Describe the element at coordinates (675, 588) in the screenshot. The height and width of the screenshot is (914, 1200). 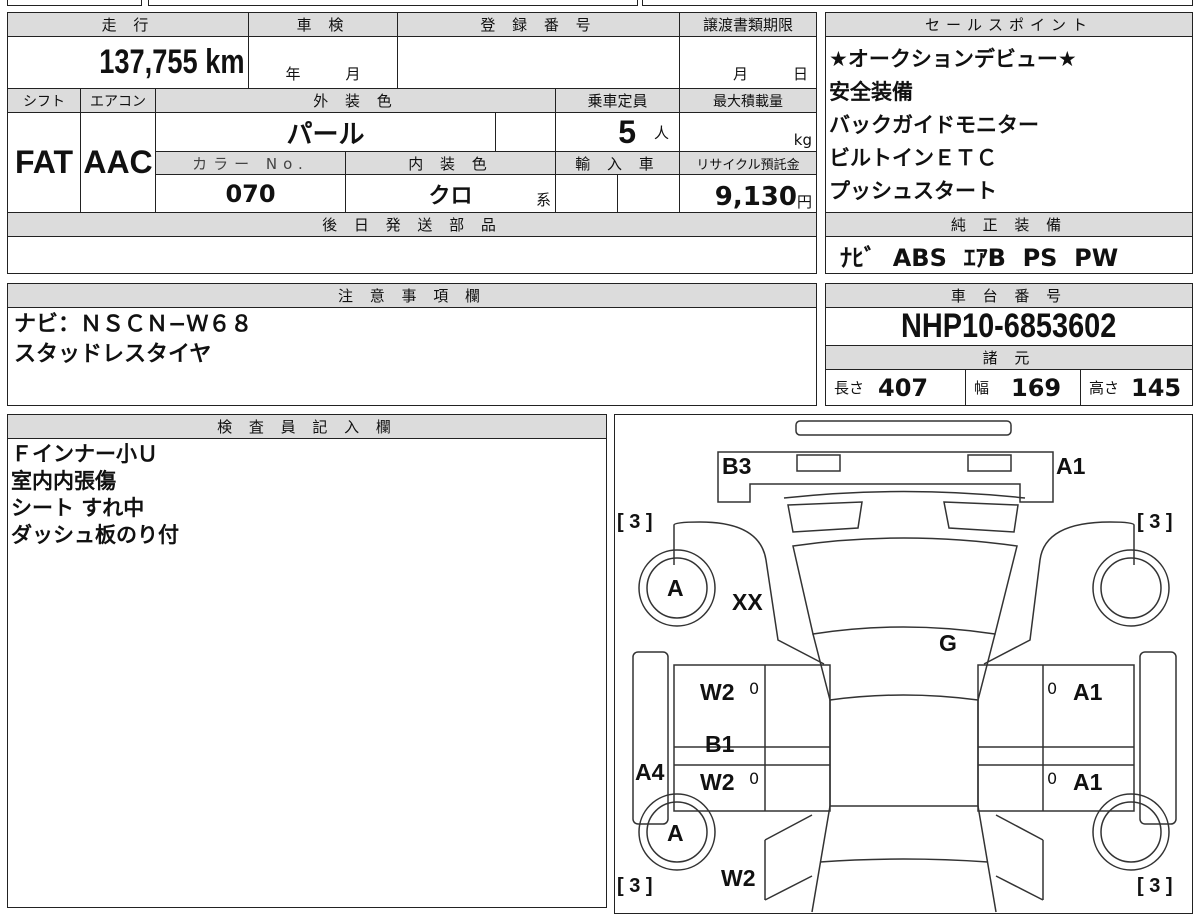
I see `mark-tire-fl: A` at that location.